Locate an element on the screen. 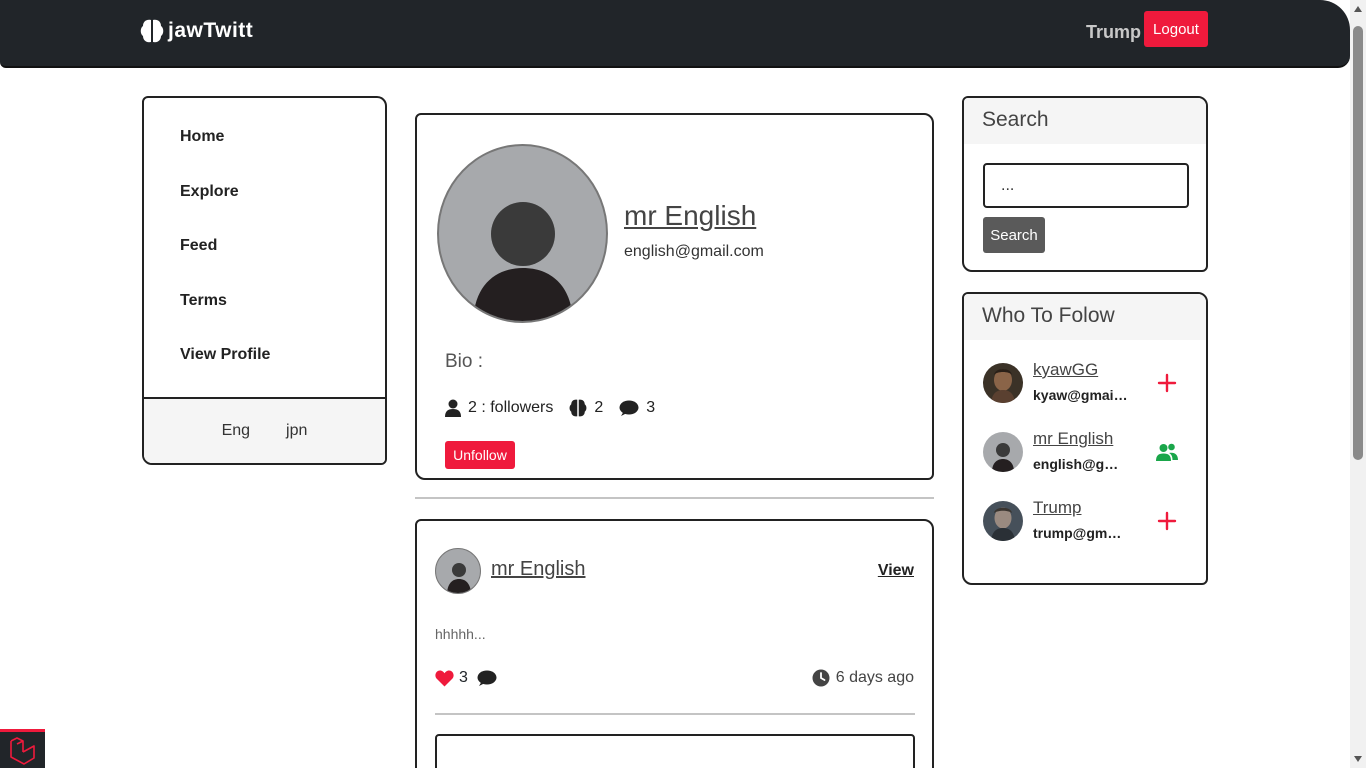  search-card: Search Search is located at coordinates (1085, 184).